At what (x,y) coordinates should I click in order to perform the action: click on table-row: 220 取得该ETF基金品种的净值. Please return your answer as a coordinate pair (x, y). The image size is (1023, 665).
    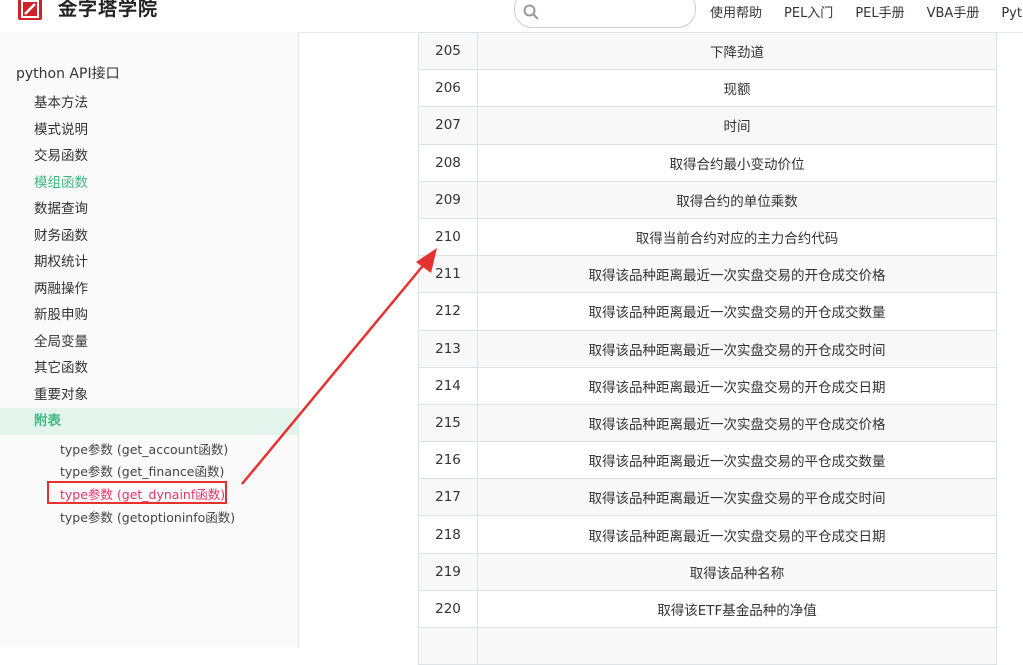
    Looking at the image, I should click on (707, 609).